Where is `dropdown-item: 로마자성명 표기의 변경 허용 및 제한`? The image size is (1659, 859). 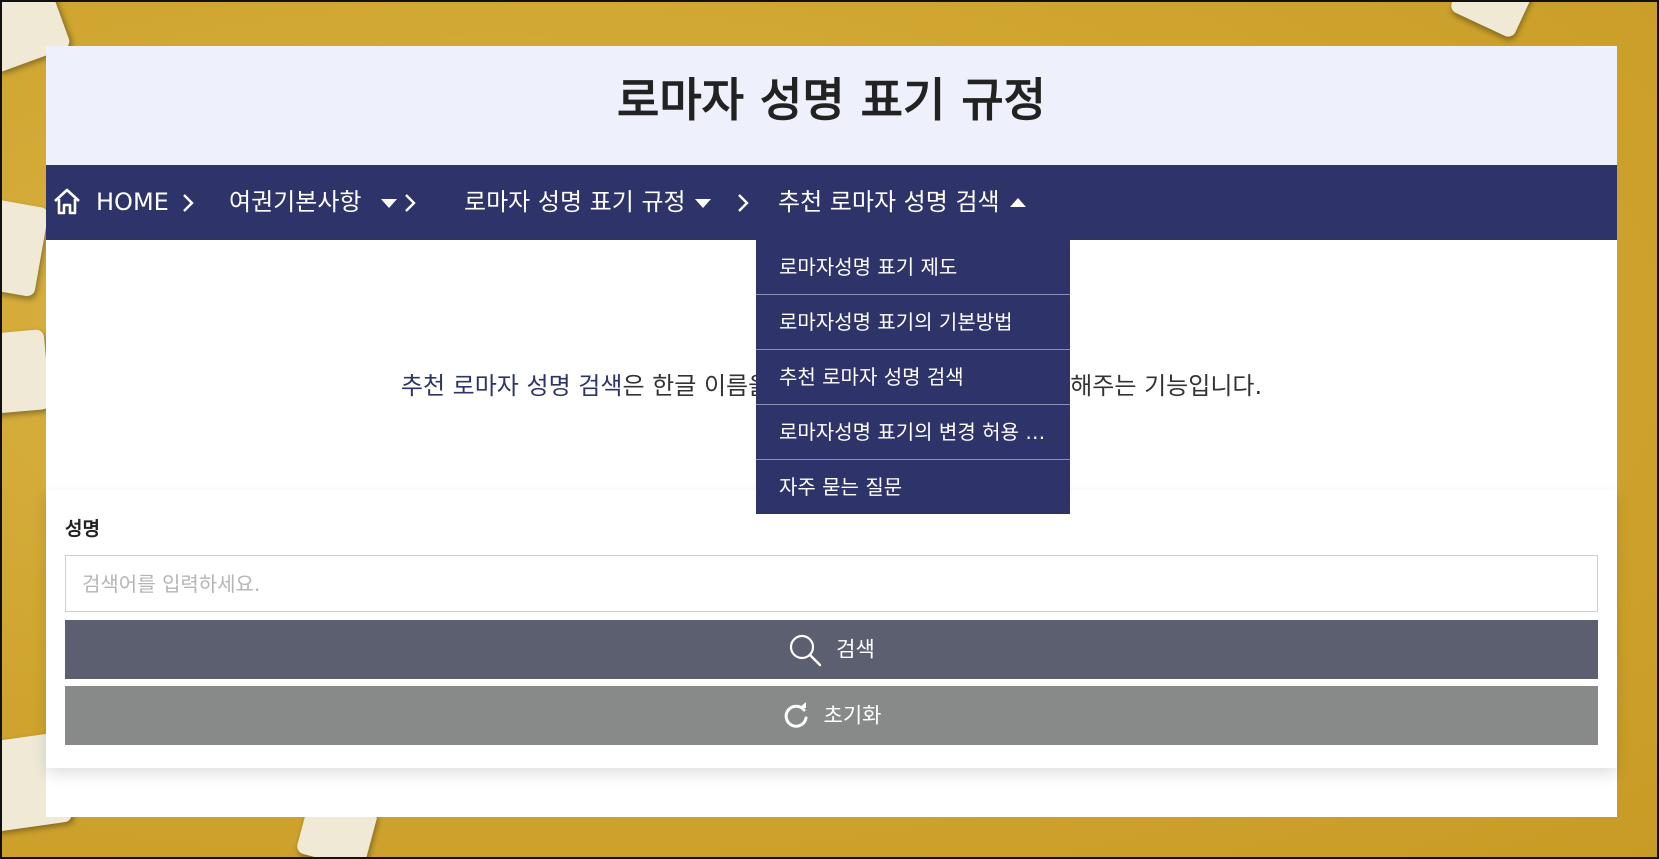 dropdown-item: 로마자성명 표기의 변경 허용 및 제한 is located at coordinates (913, 431).